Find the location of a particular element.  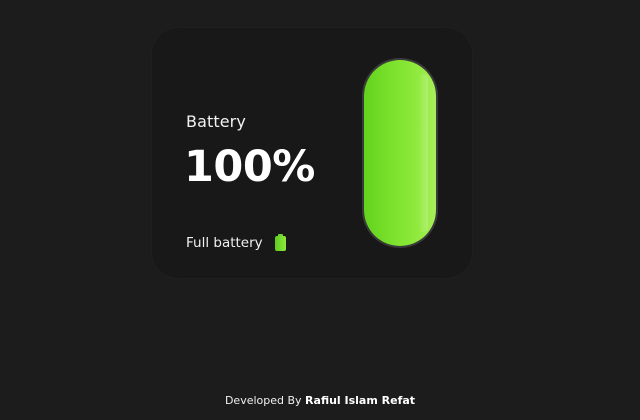

battery-status: Full battery is located at coordinates (236, 242).